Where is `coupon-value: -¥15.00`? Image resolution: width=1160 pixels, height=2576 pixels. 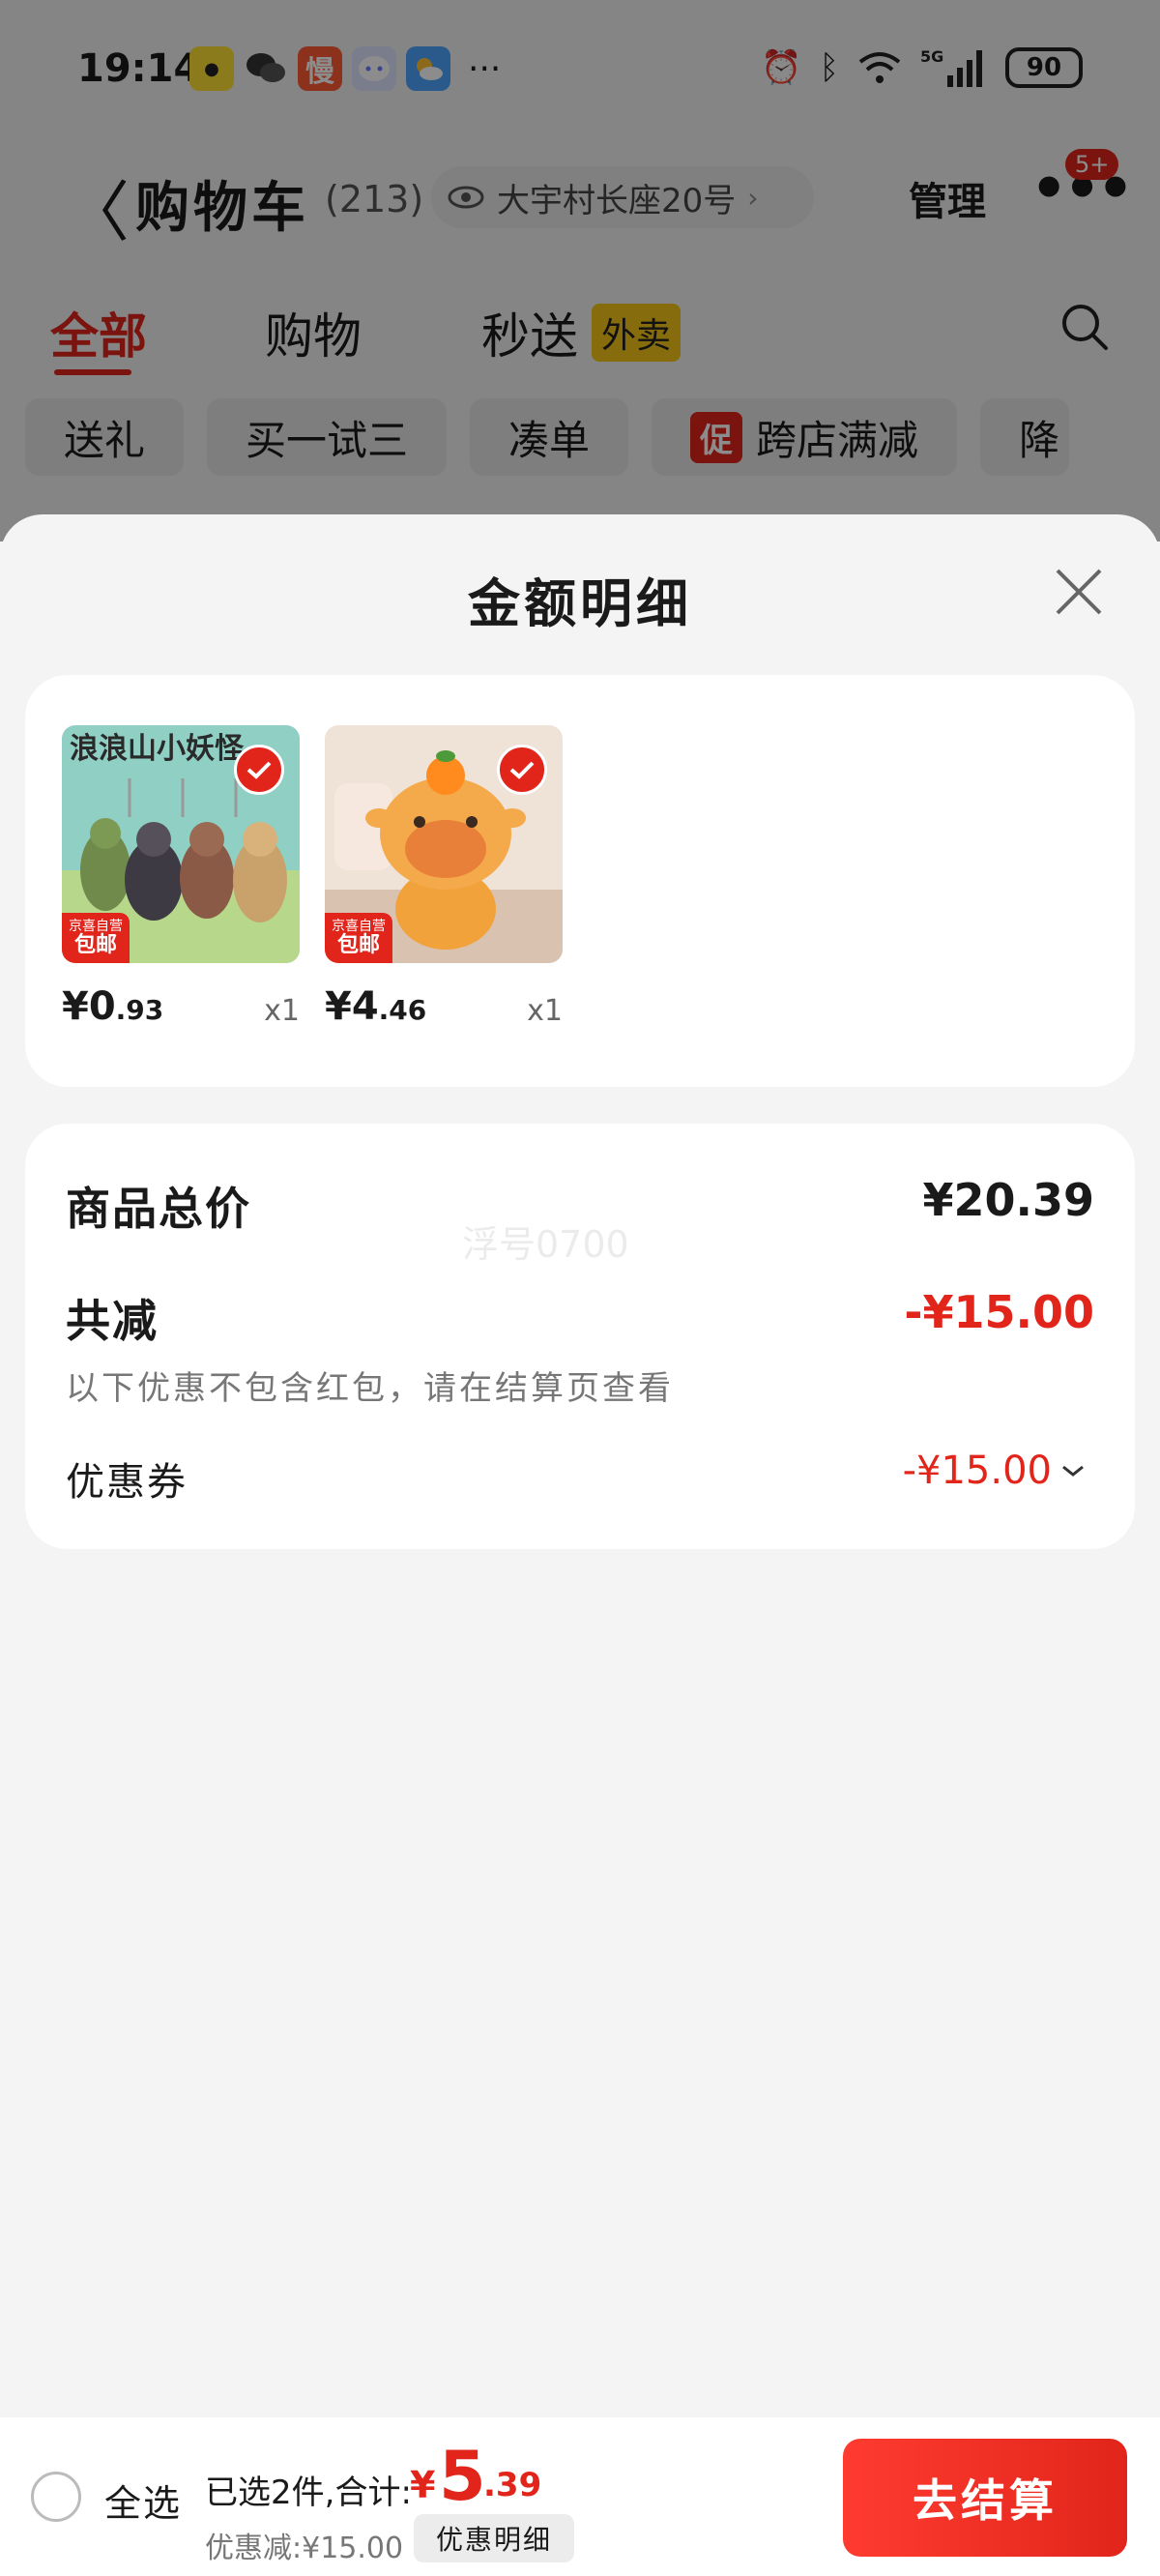 coupon-value: -¥15.00 is located at coordinates (977, 1471).